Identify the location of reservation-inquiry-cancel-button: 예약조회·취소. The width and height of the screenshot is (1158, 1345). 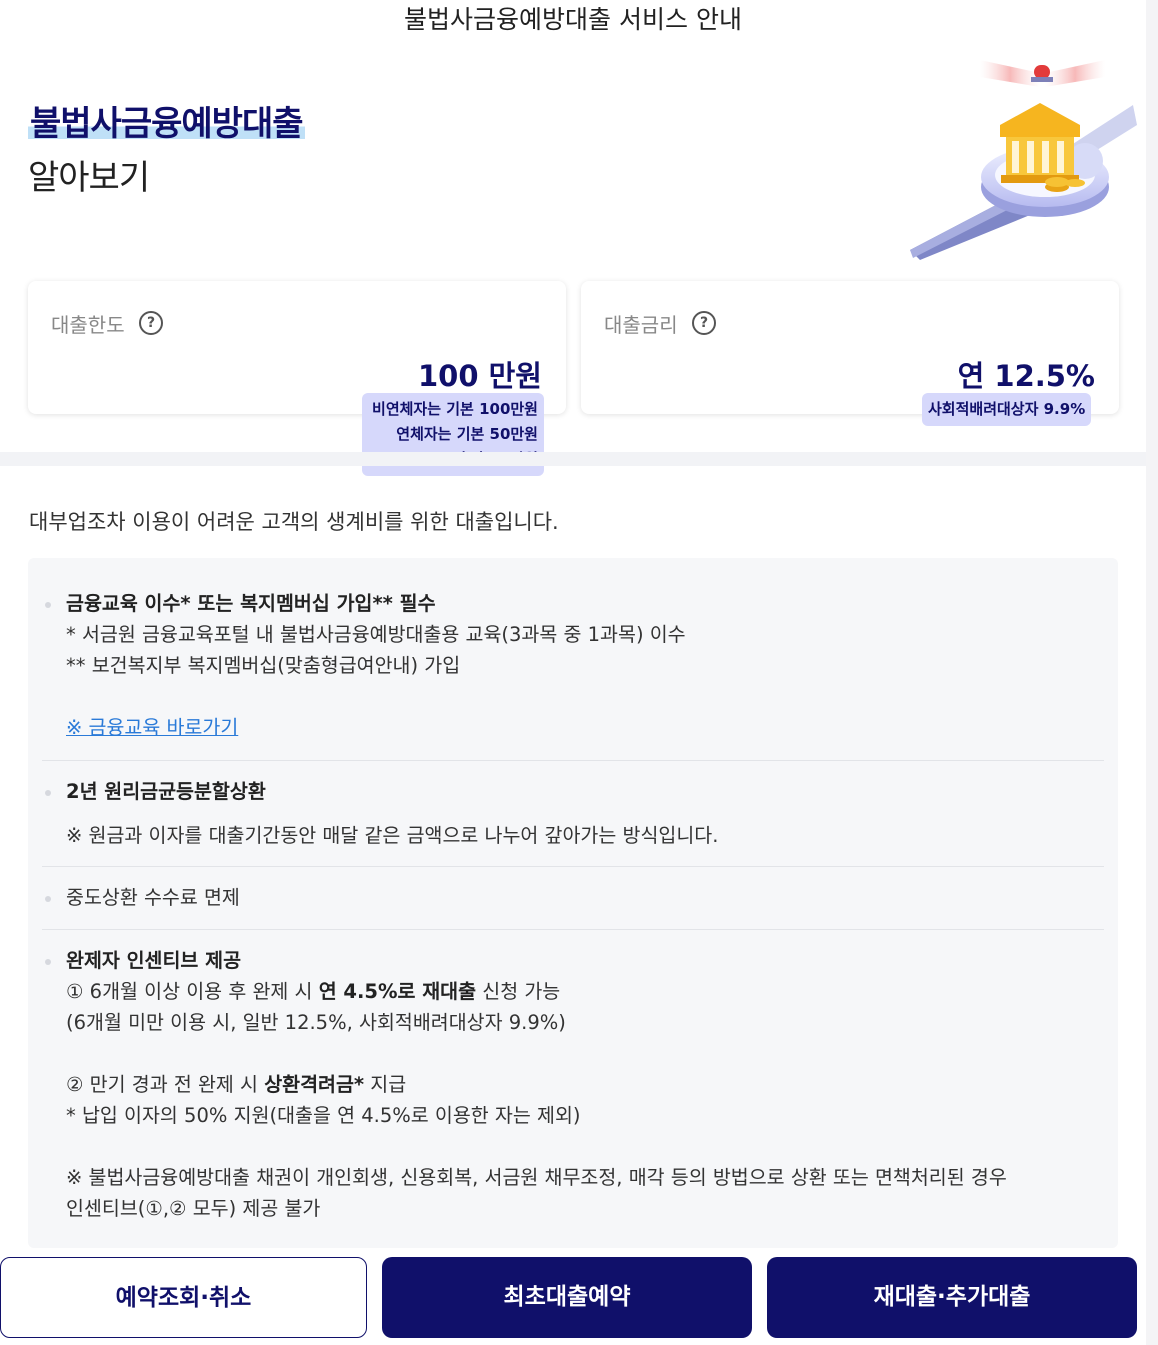
(183, 1297).